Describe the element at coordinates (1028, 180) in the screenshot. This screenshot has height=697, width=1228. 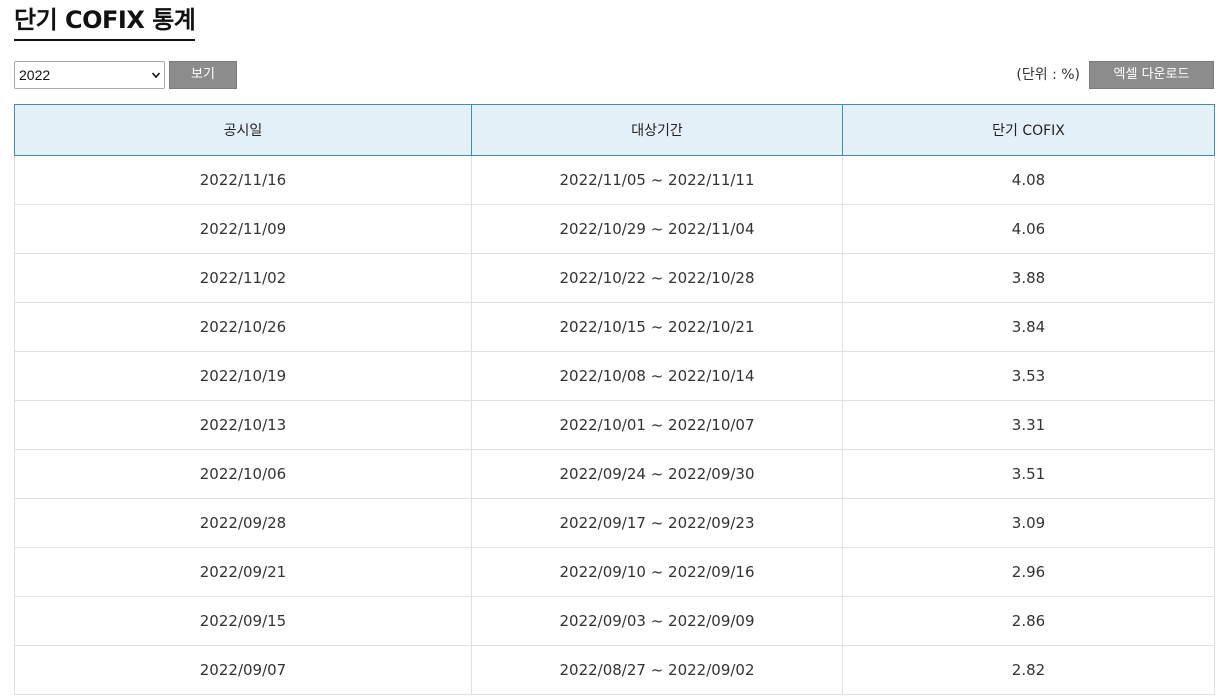
I see `cell-cofix-rate: 4.08` at that location.